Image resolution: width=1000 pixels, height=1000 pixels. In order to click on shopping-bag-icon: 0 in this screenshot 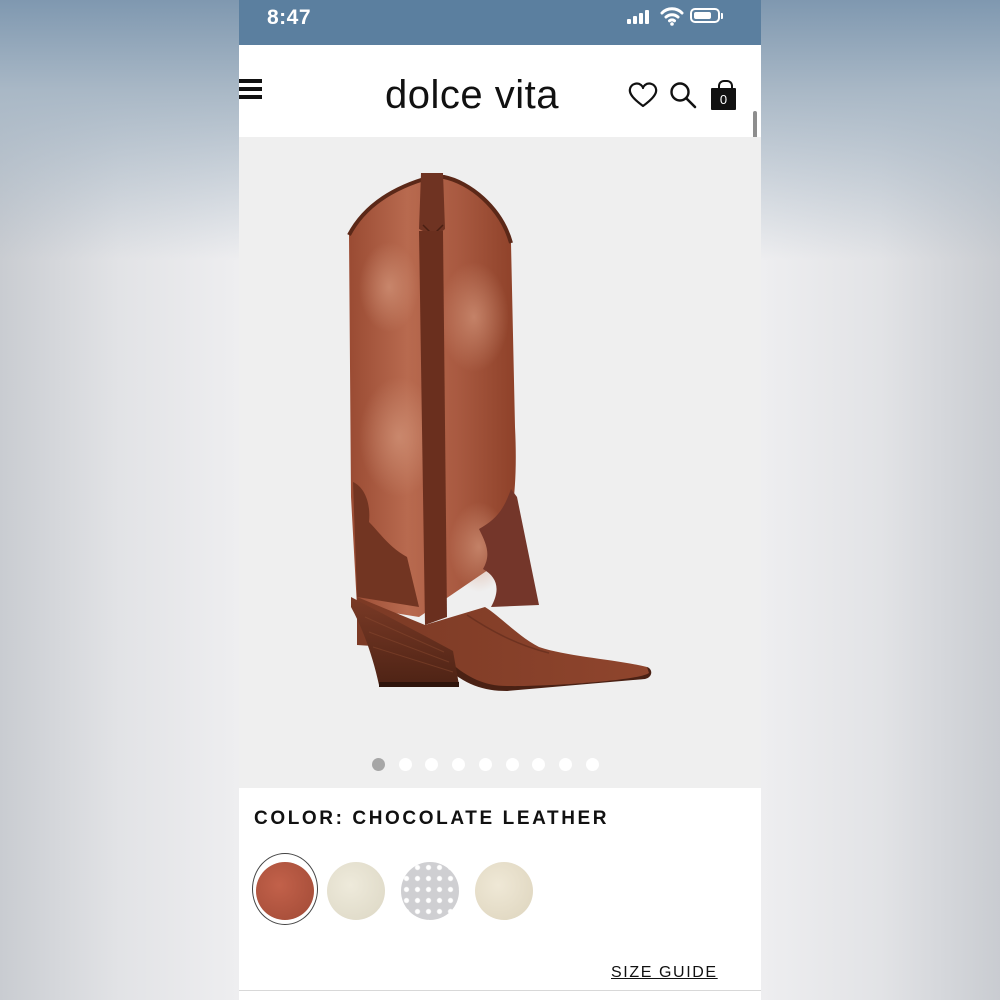, I will do `click(724, 95)`.